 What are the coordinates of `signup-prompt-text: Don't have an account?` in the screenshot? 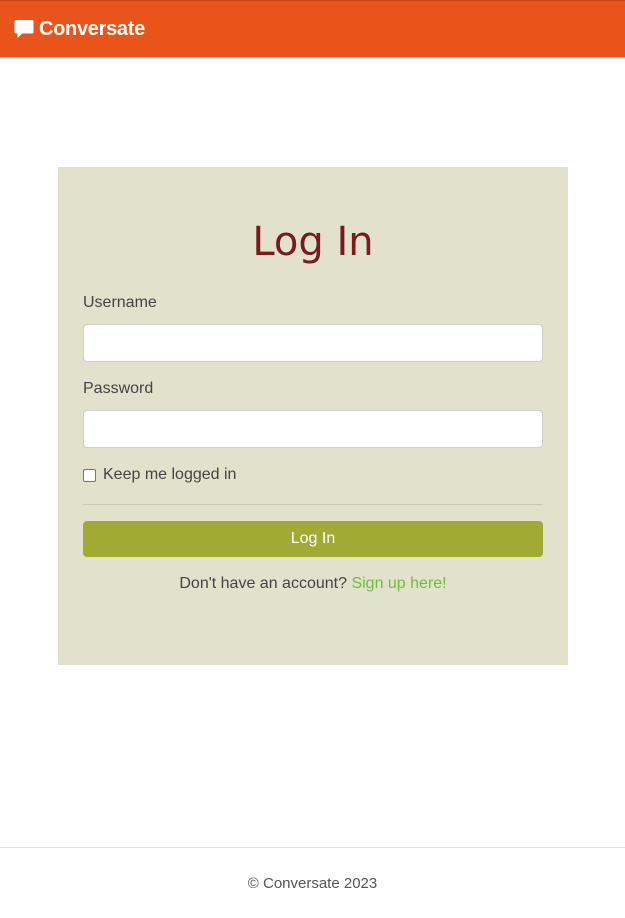 It's located at (263, 583).